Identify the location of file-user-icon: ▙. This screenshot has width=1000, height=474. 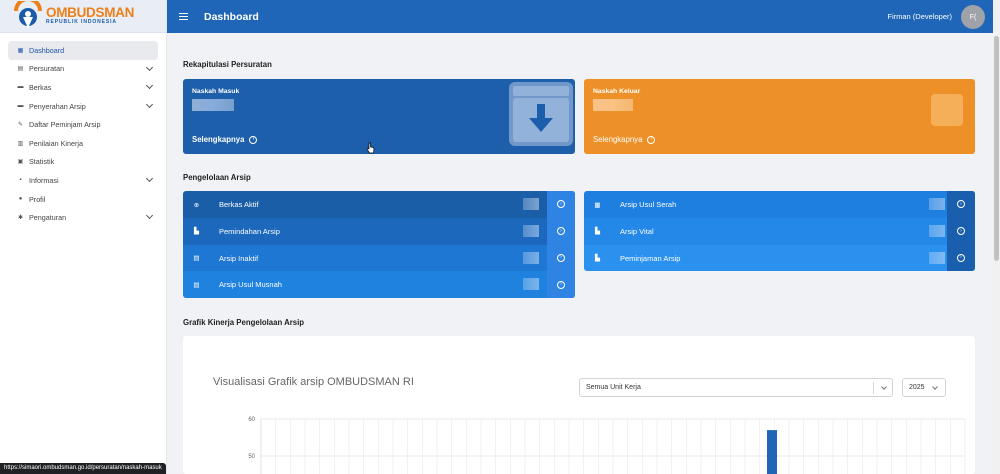
(597, 259).